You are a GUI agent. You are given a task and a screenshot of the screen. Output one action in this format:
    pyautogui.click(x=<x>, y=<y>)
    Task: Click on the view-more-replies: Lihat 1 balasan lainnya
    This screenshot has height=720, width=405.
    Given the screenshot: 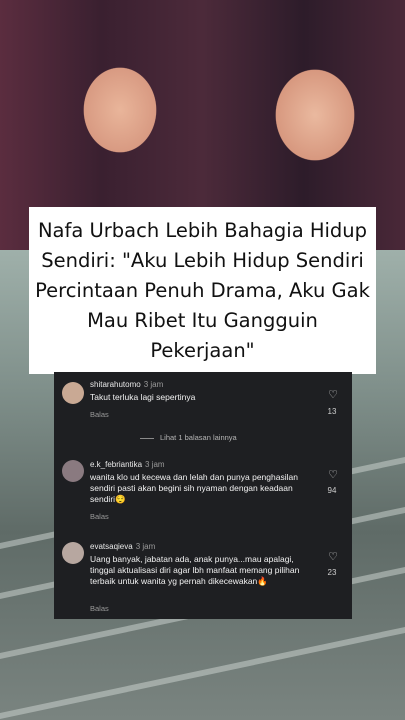 What is the action you would take?
    pyautogui.click(x=188, y=437)
    